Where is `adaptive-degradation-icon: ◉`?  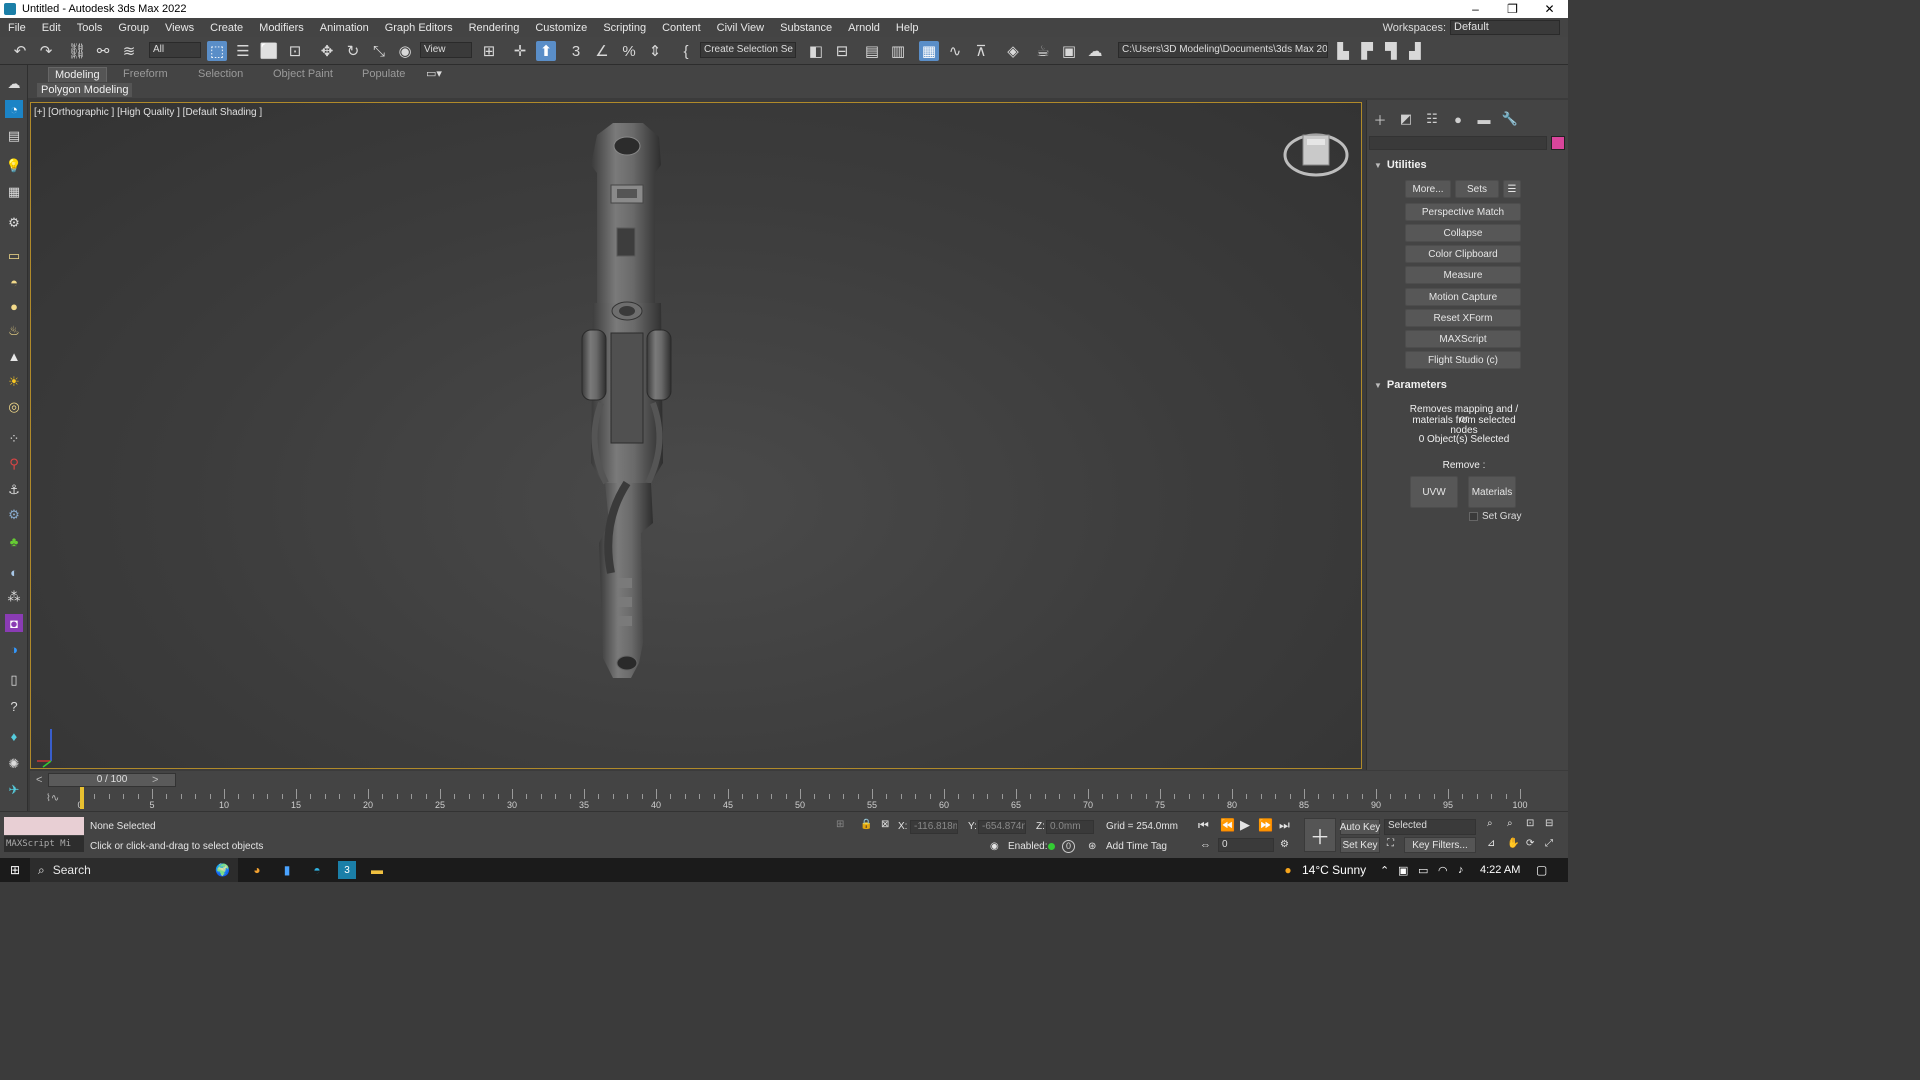
adaptive-degradation-icon: ◉ is located at coordinates (994, 846).